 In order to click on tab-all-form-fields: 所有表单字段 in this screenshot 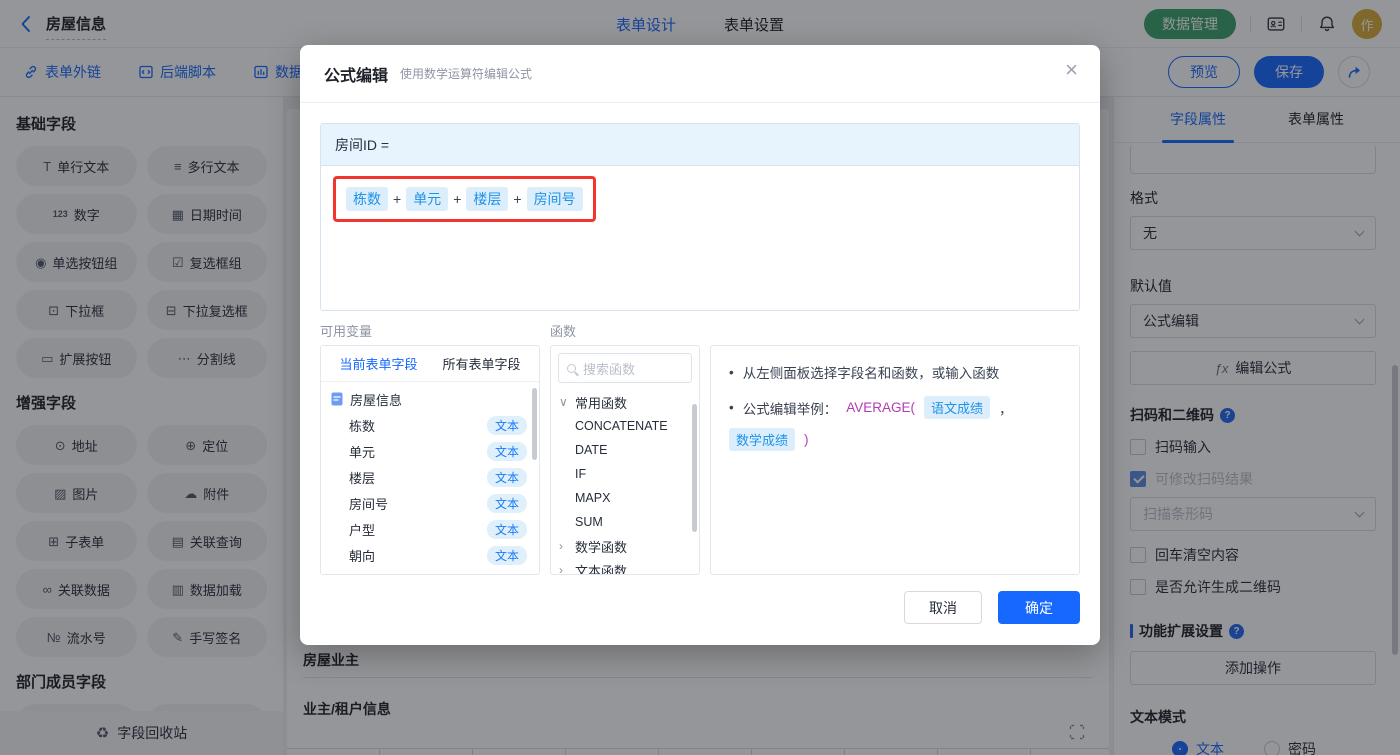, I will do `click(481, 363)`.